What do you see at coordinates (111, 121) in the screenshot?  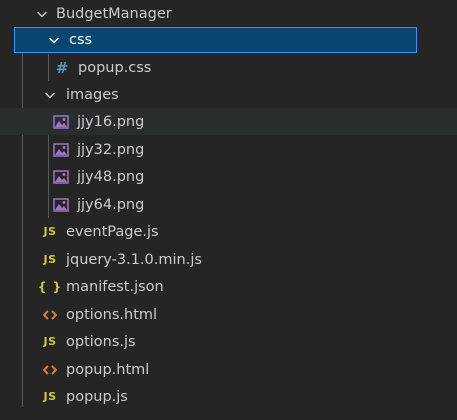 I see `file-label: jjy16.png` at bounding box center [111, 121].